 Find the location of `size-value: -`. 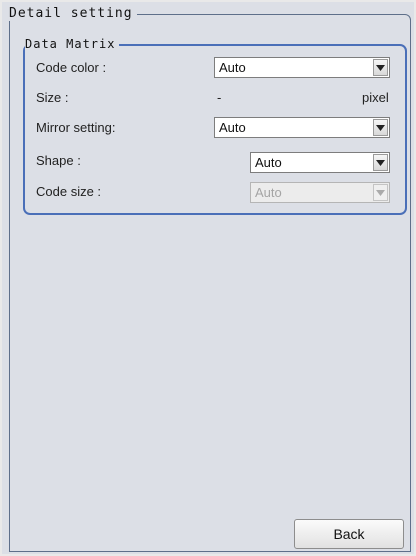

size-value: - is located at coordinates (219, 97).